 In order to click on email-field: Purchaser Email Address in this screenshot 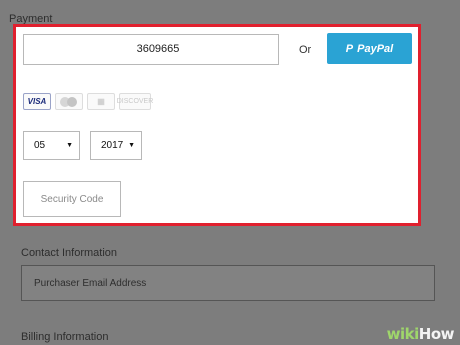, I will do `click(228, 283)`.